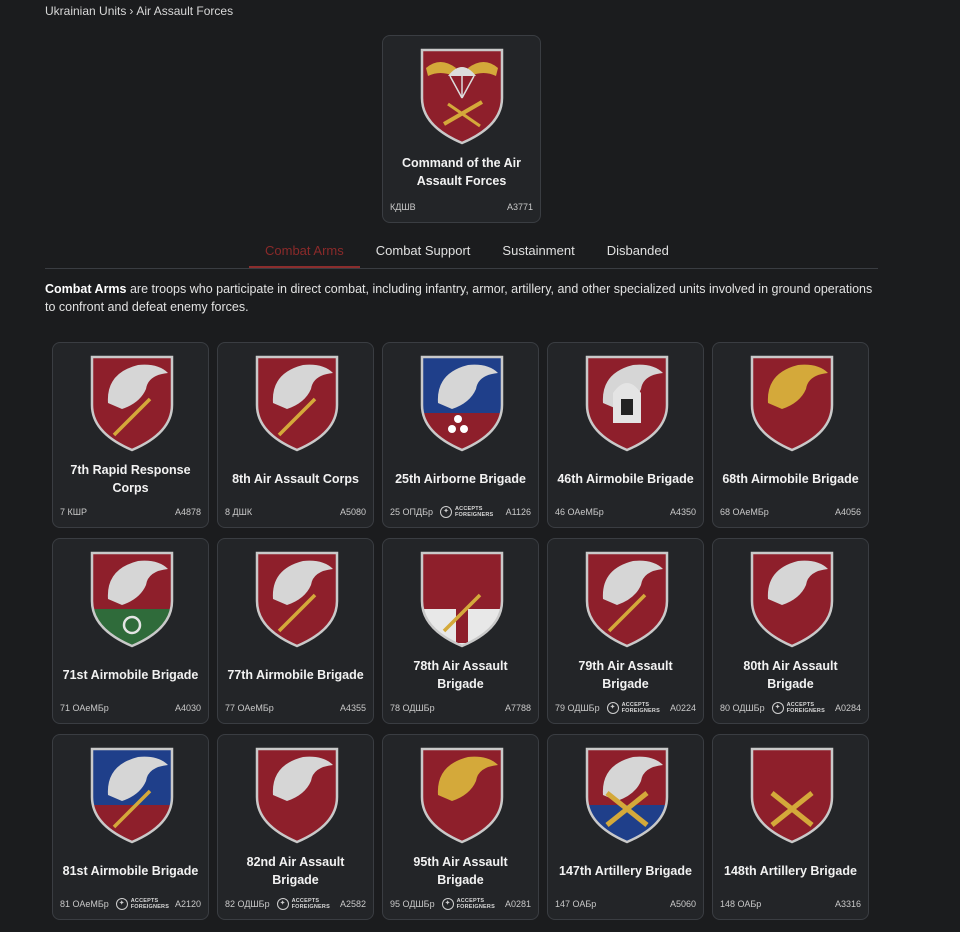  I want to click on headquarters-name: Command of the Air Assault Forces, so click(461, 172).